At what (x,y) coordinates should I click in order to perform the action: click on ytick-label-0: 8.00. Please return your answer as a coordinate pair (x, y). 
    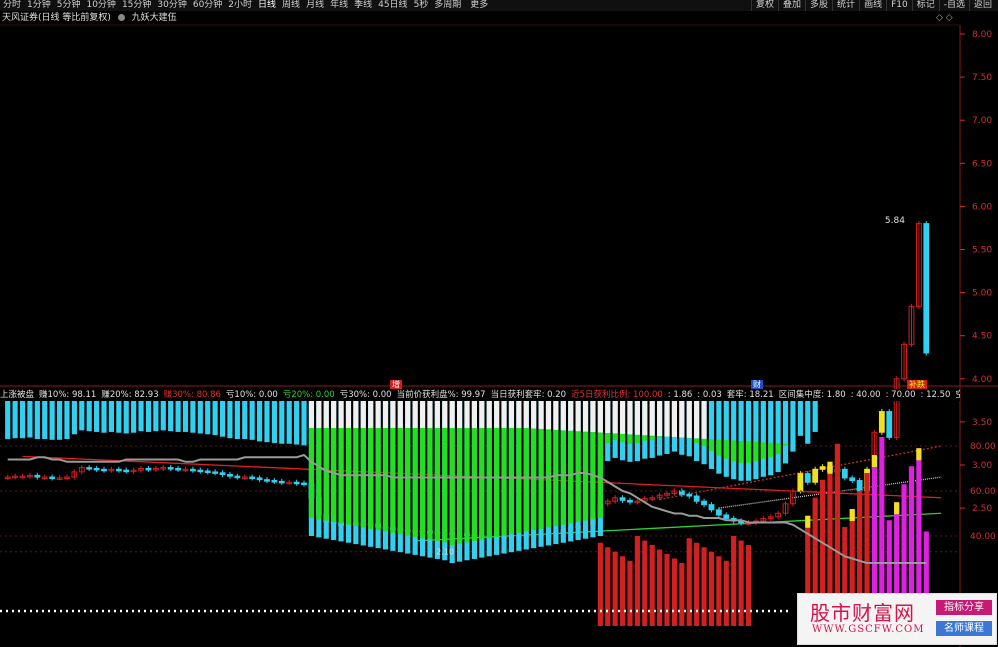
    Looking at the image, I should click on (982, 35).